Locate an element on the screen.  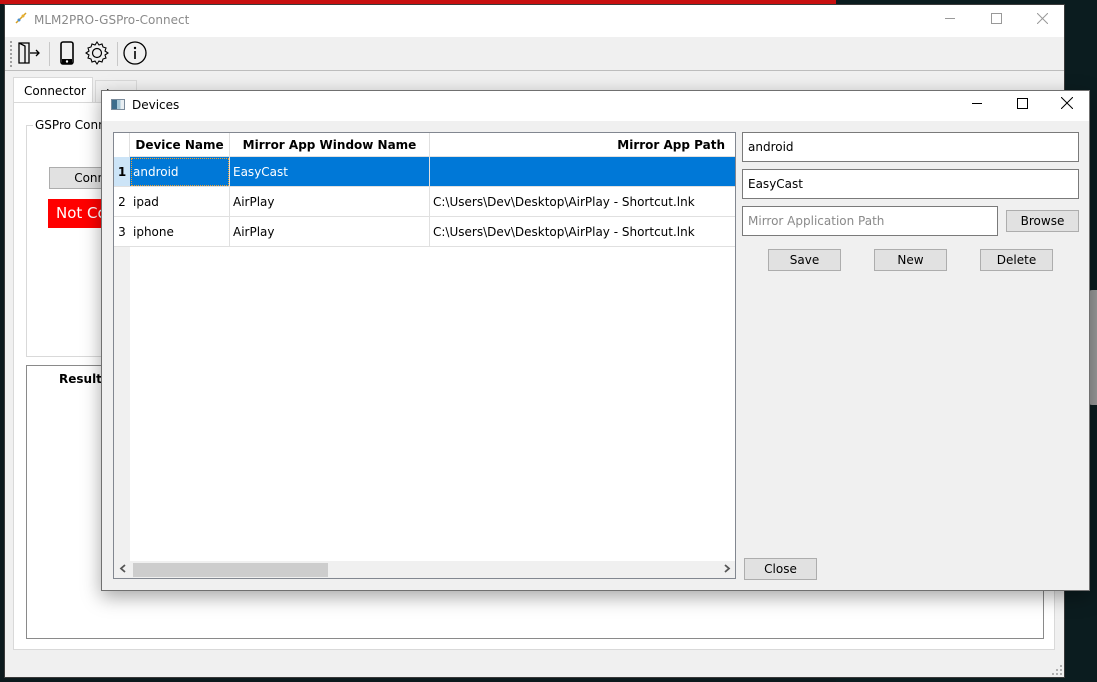
dialog-minimize-button is located at coordinates (977, 105).